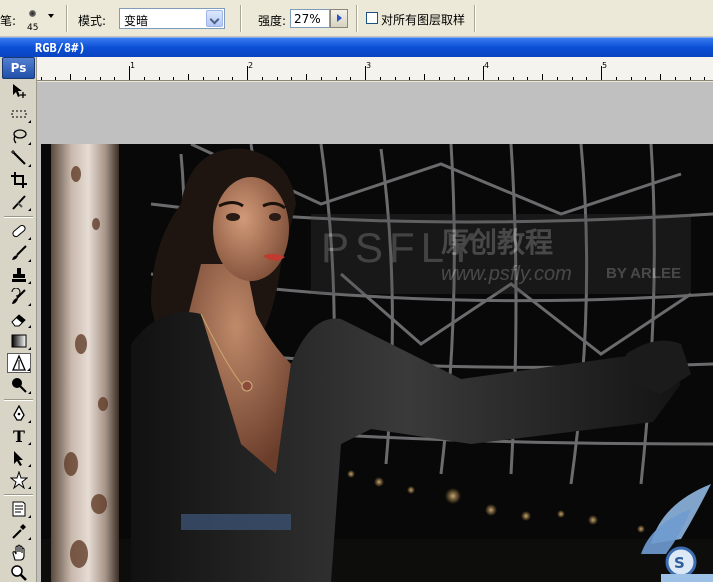  I want to click on eraser-tool, so click(19, 319).